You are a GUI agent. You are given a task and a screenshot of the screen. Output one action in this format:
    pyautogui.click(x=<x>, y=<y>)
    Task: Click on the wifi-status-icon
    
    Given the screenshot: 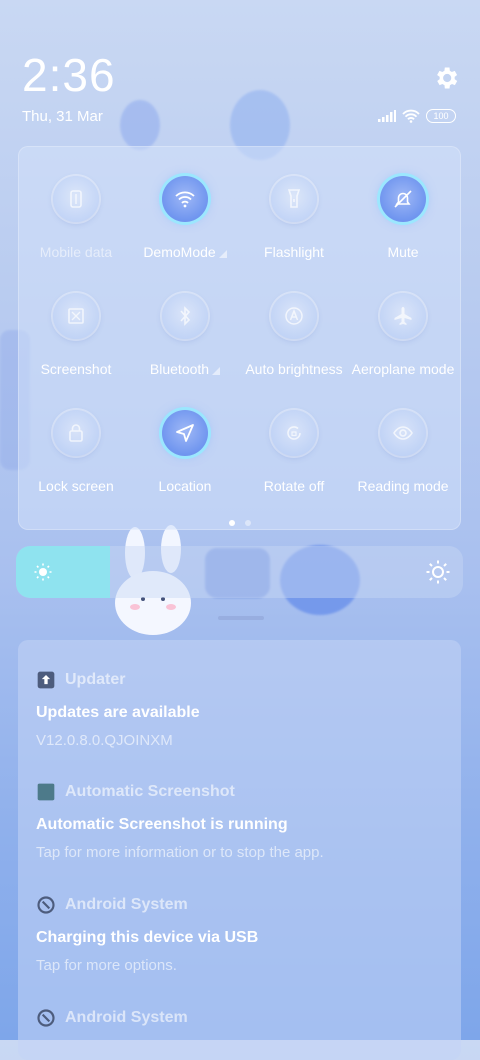 What is the action you would take?
    pyautogui.click(x=411, y=116)
    